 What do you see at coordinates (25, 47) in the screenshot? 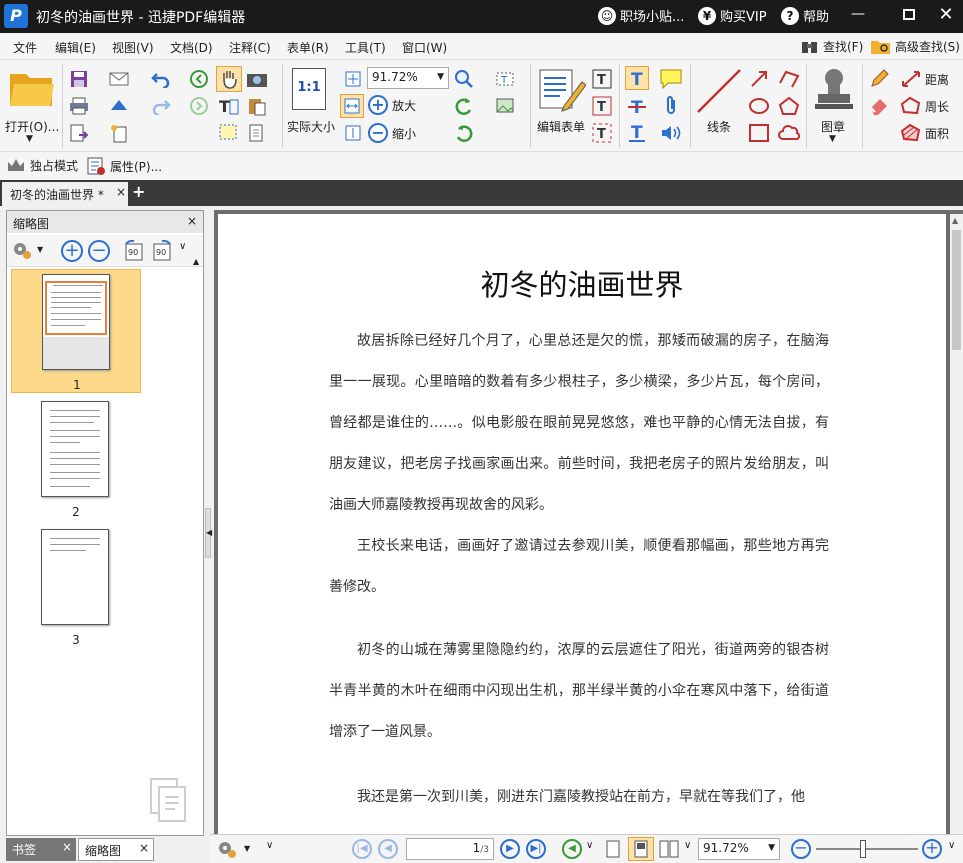
I see `menu-file: 文件` at bounding box center [25, 47].